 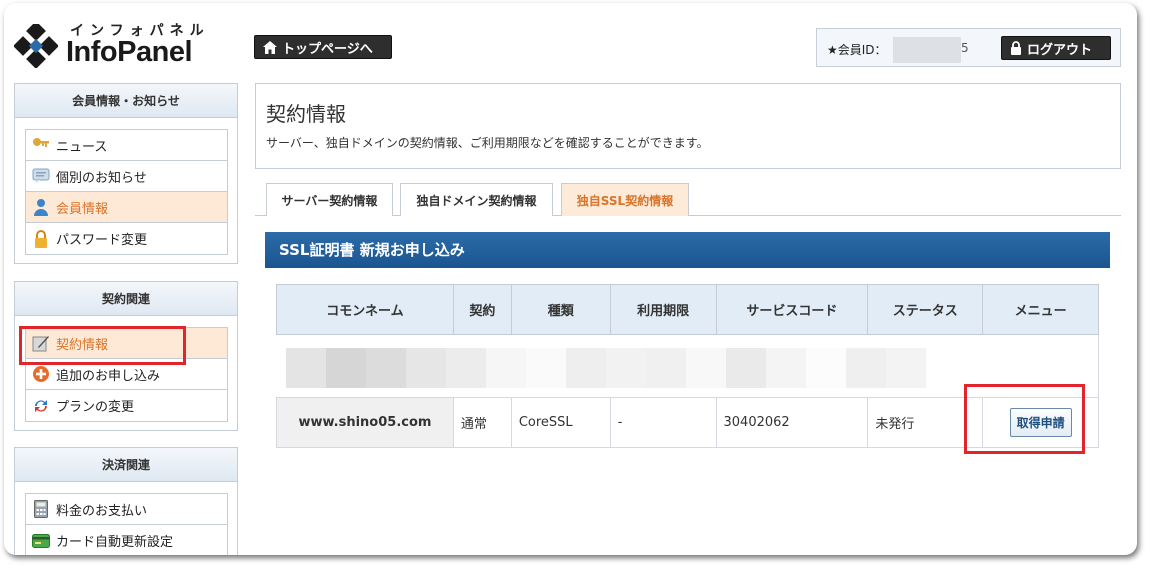 What do you see at coordinates (108, 376) in the screenshot?
I see `sidebar-item-label: 追加のお申し込み` at bounding box center [108, 376].